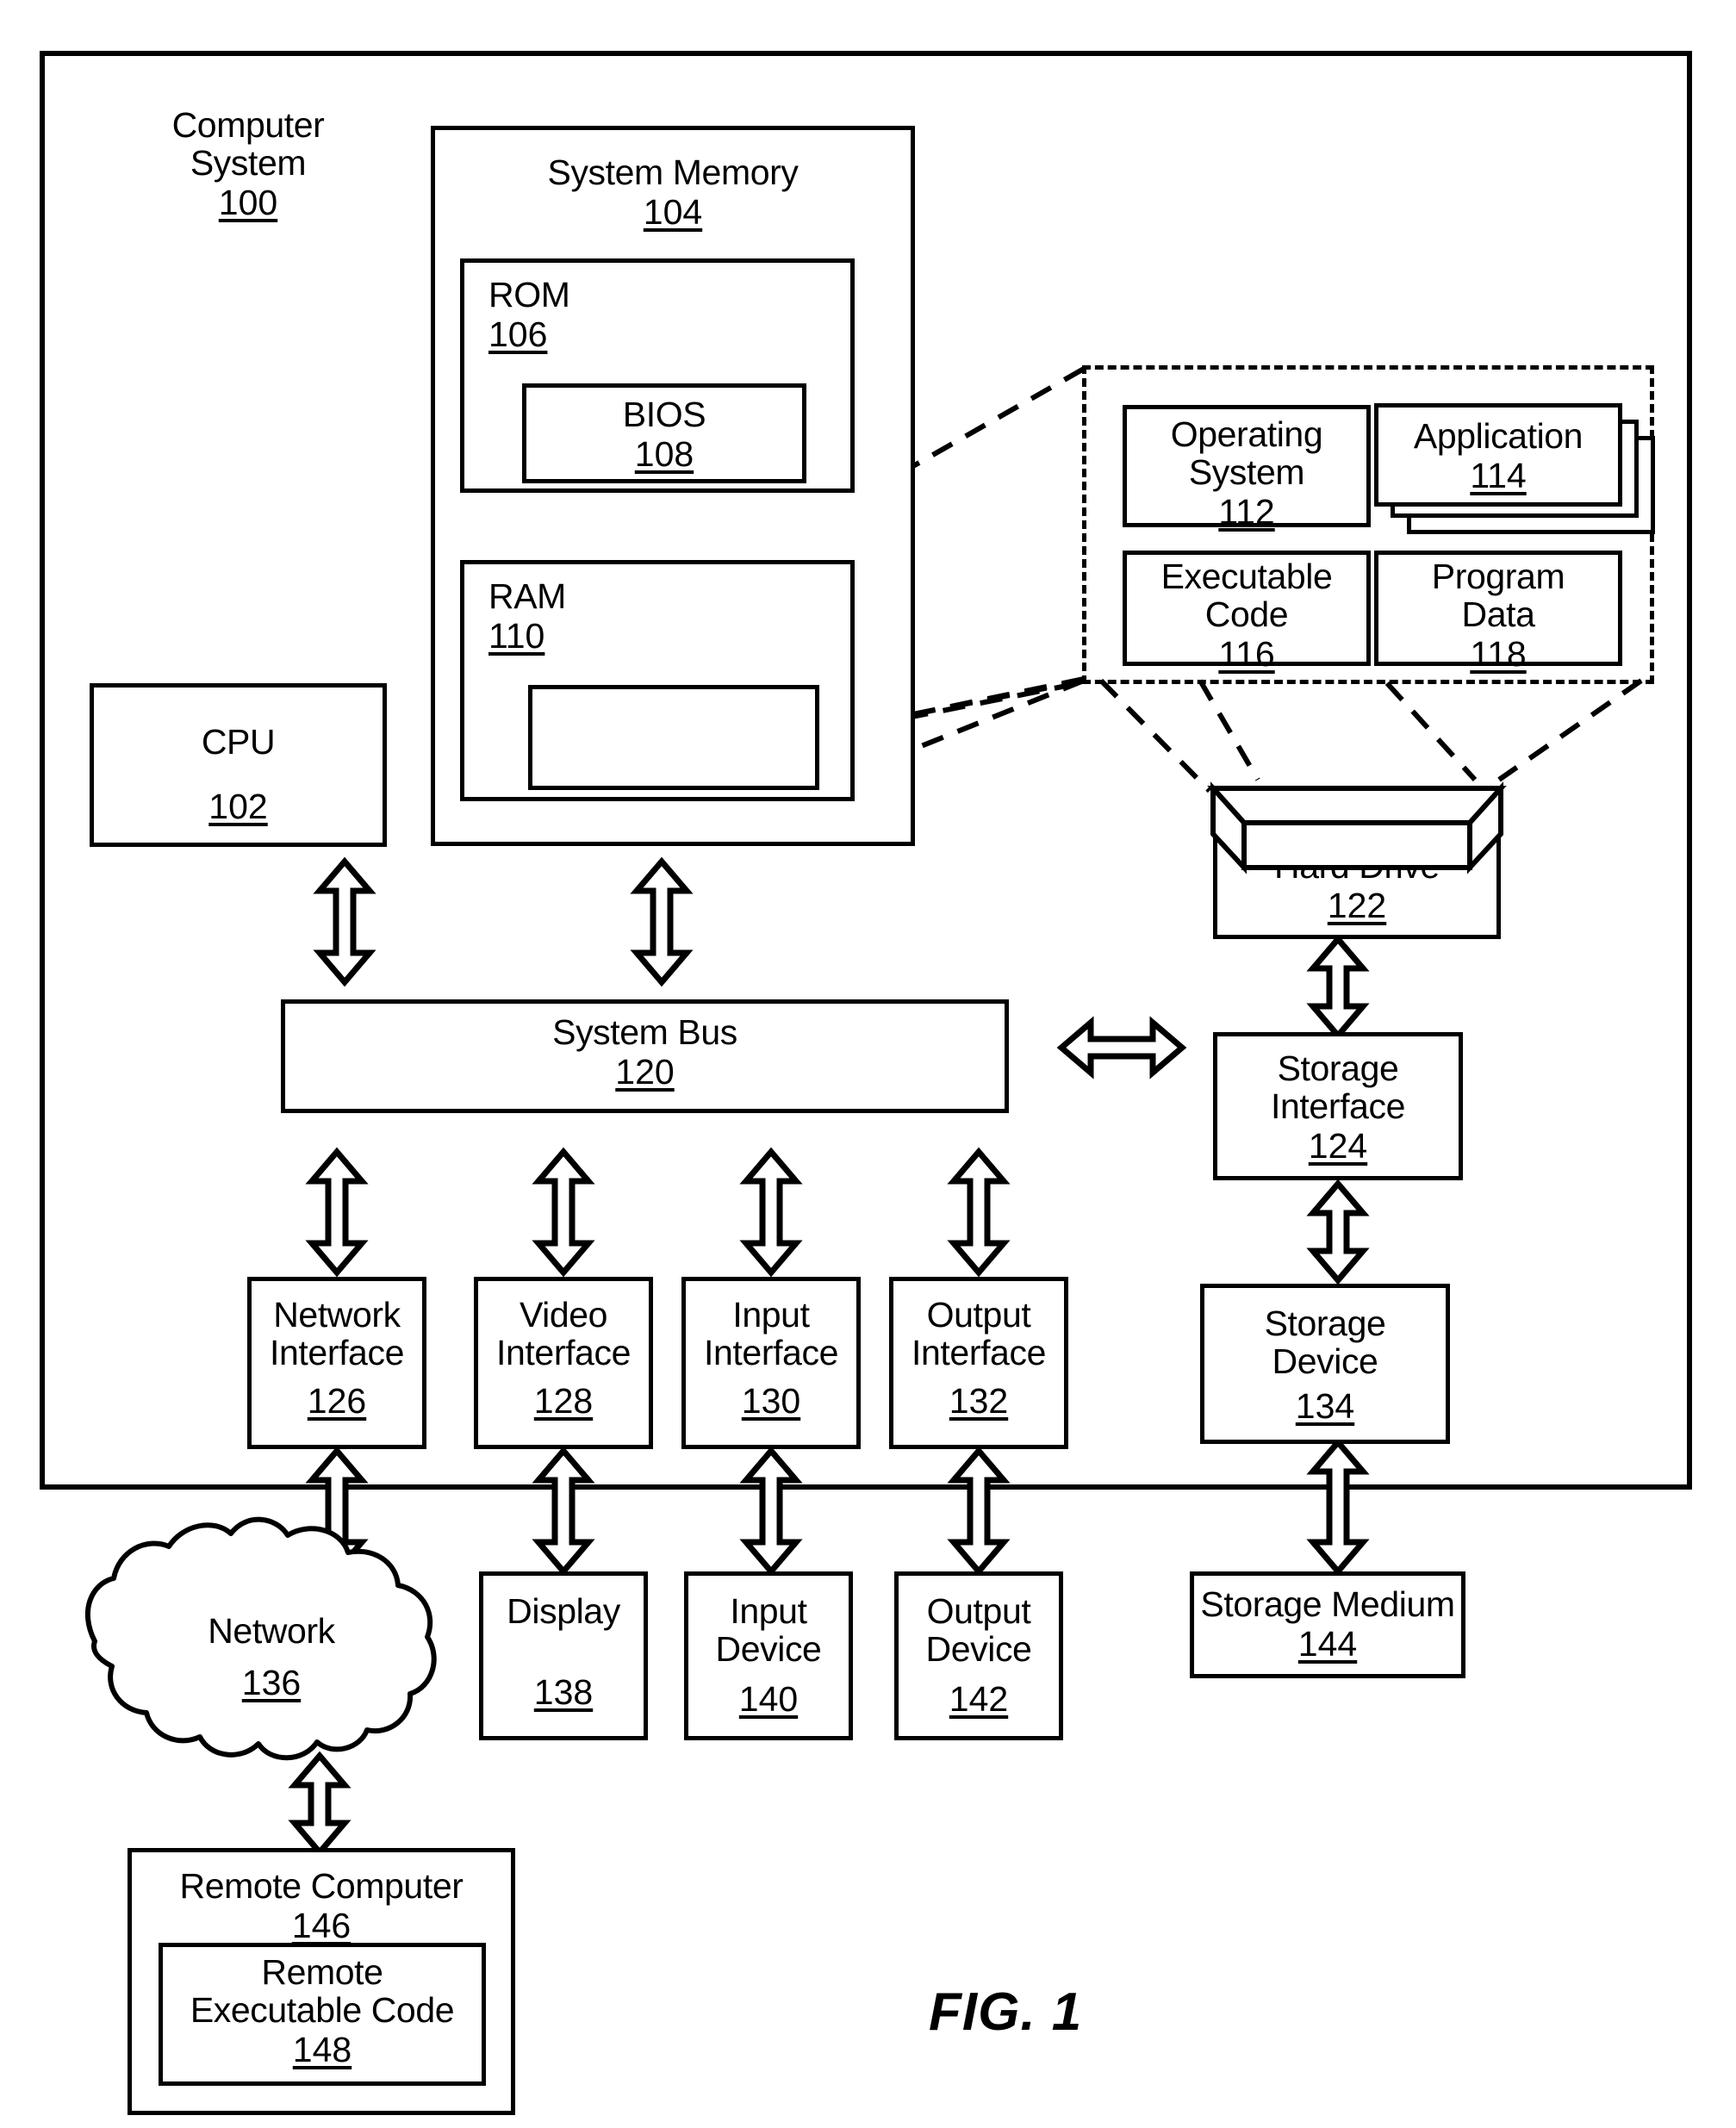 This screenshot has height=2128, width=1736. I want to click on remote-executable-code-number: 148, so click(322, 2049).